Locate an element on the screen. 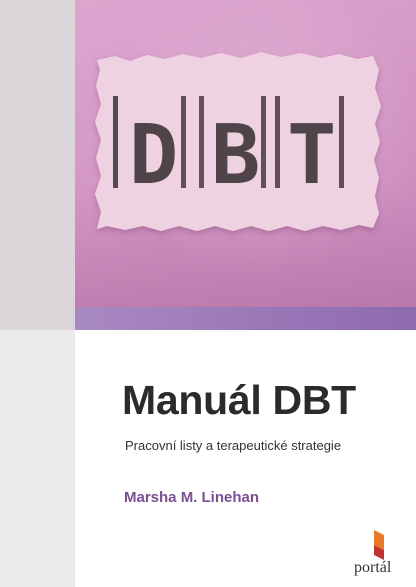  left-strip-bottom is located at coordinates (37, 458).